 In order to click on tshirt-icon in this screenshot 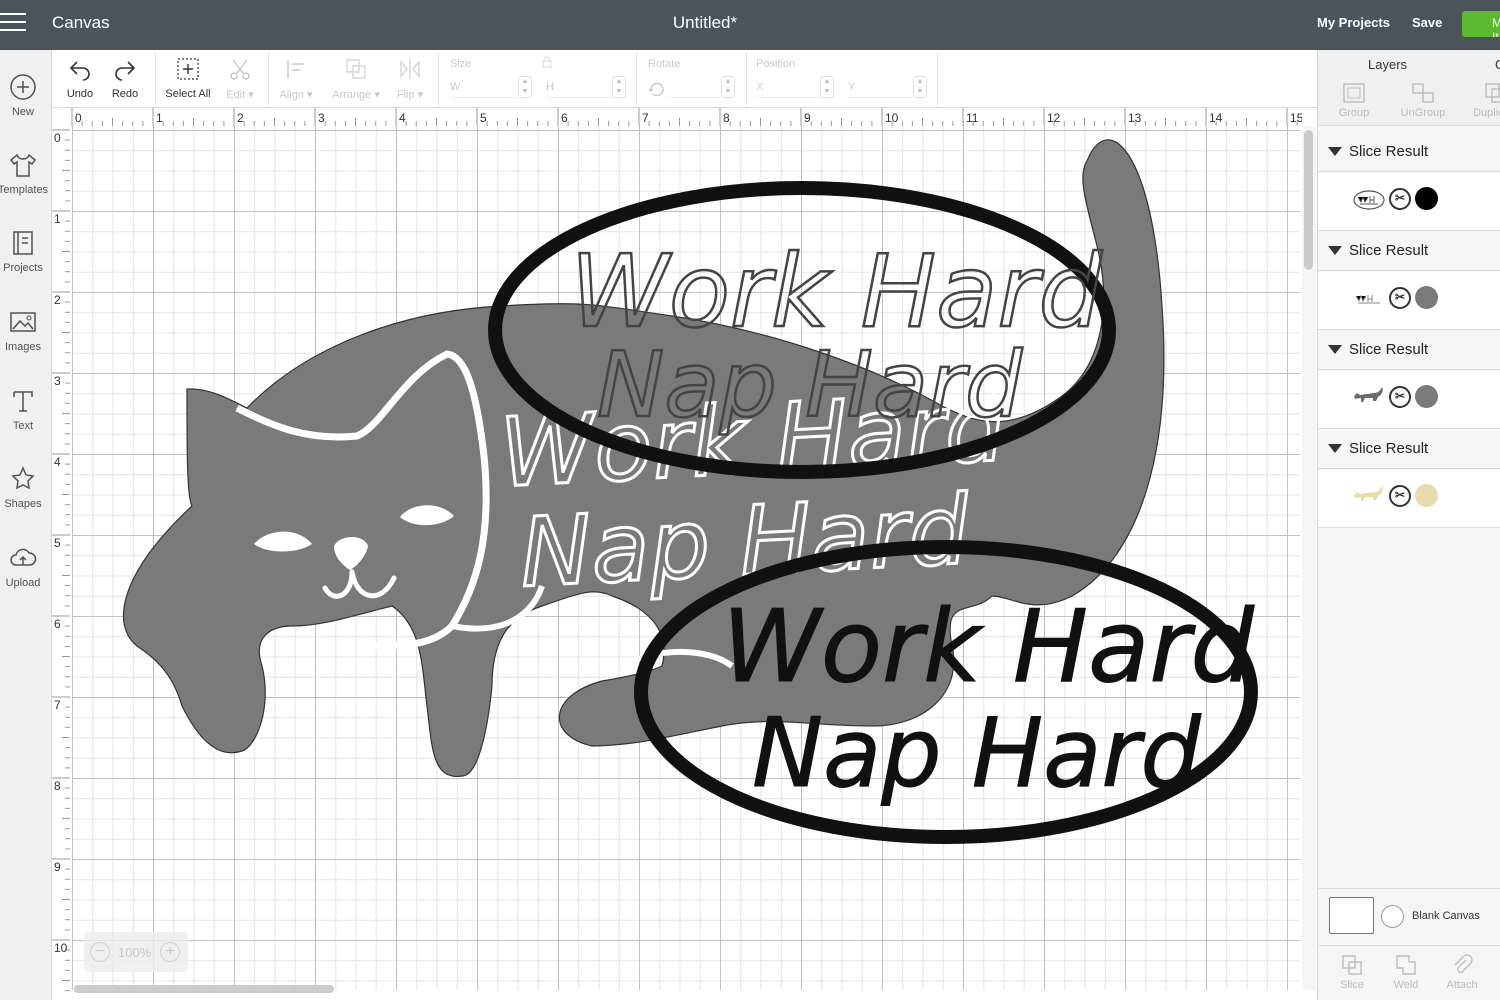, I will do `click(23, 165)`.